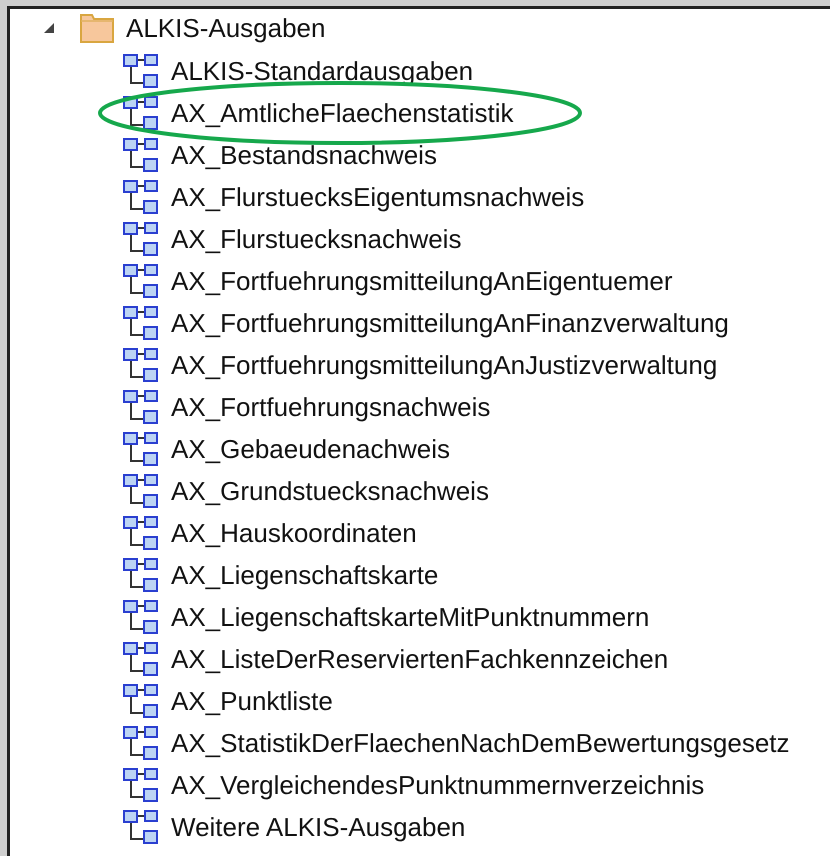 This screenshot has height=856, width=830. Describe the element at coordinates (419, 659) in the screenshot. I see `tree-item-label: AX_ListeDerReserviertenFachkennzeichen` at that location.